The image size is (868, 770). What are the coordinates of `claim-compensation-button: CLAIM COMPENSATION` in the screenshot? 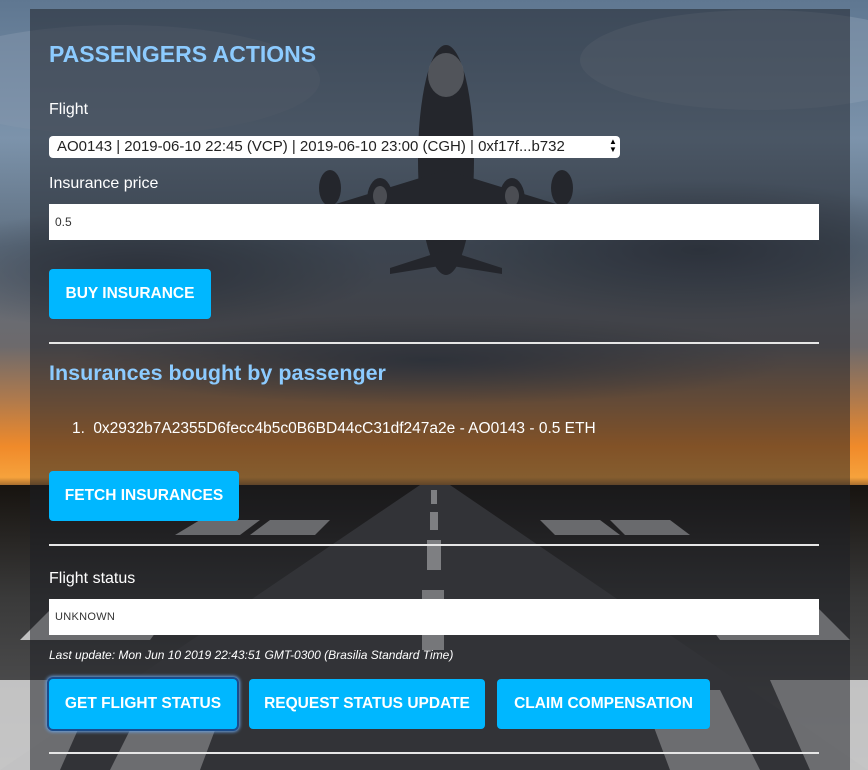 It's located at (603, 704).